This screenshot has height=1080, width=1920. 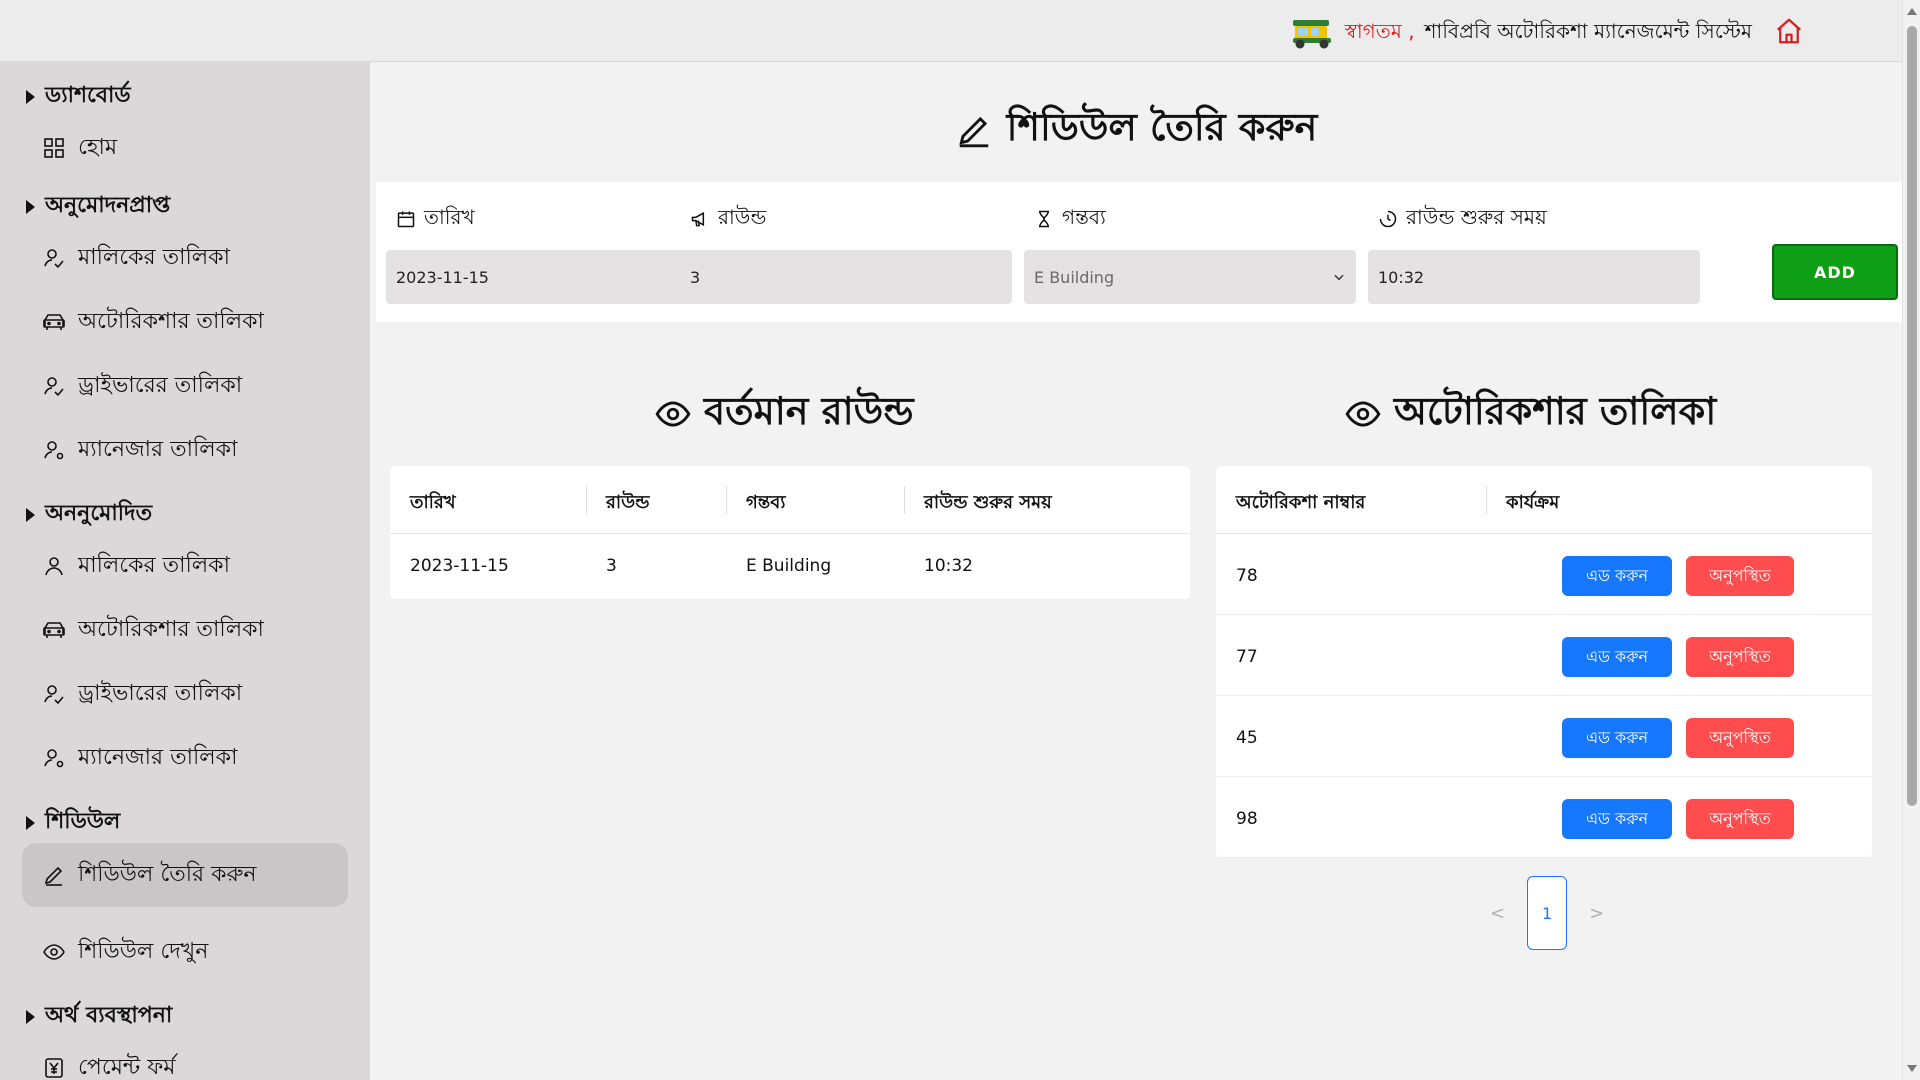 I want to click on destination-value: E Building, so click(x=1074, y=277).